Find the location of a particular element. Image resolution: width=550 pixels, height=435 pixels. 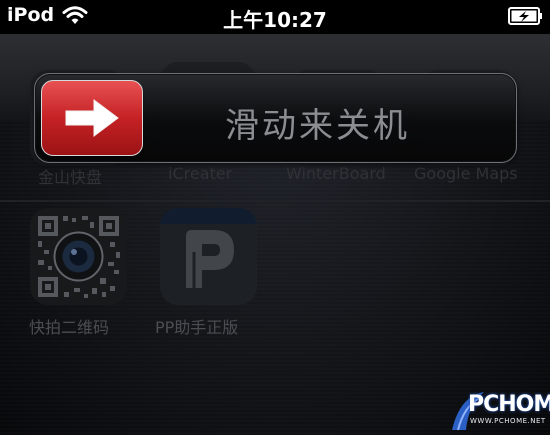

app-label-qr-camera: 快拍二维码 is located at coordinates (69, 327).